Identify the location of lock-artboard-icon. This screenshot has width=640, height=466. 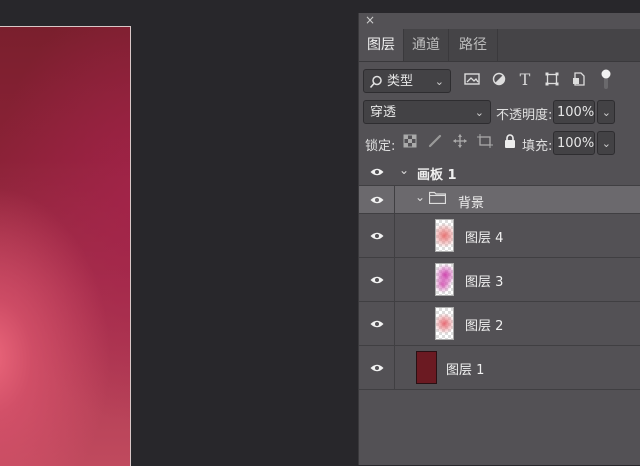
(485, 143).